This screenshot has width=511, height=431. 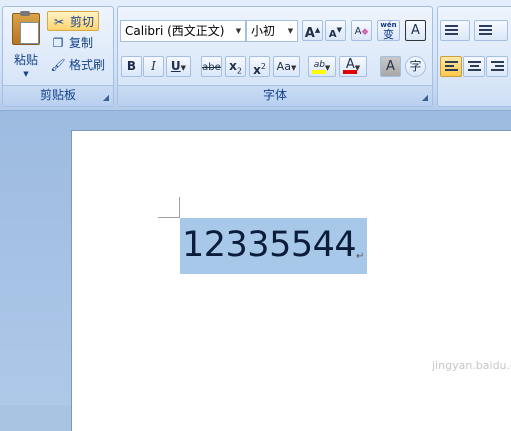 I want to click on align-left-icon, so click(x=451, y=67).